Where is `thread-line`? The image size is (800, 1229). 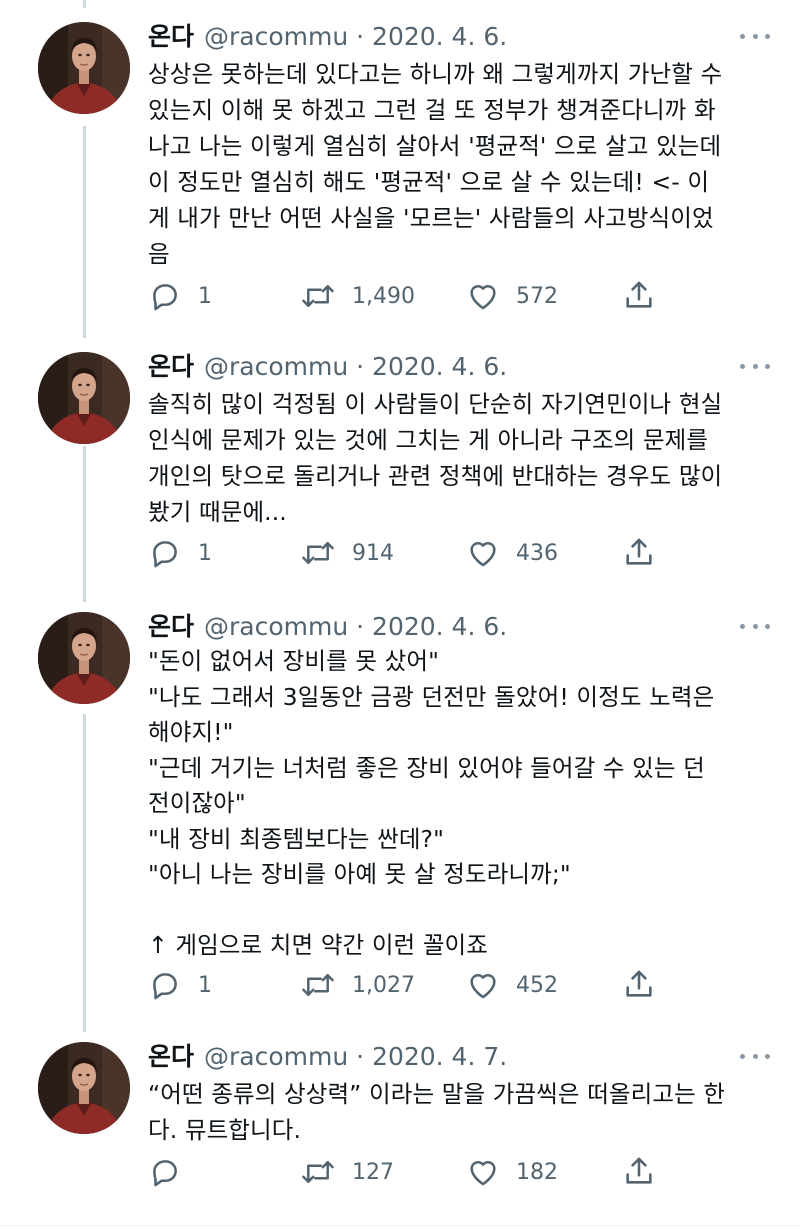
thread-line is located at coordinates (84, 4).